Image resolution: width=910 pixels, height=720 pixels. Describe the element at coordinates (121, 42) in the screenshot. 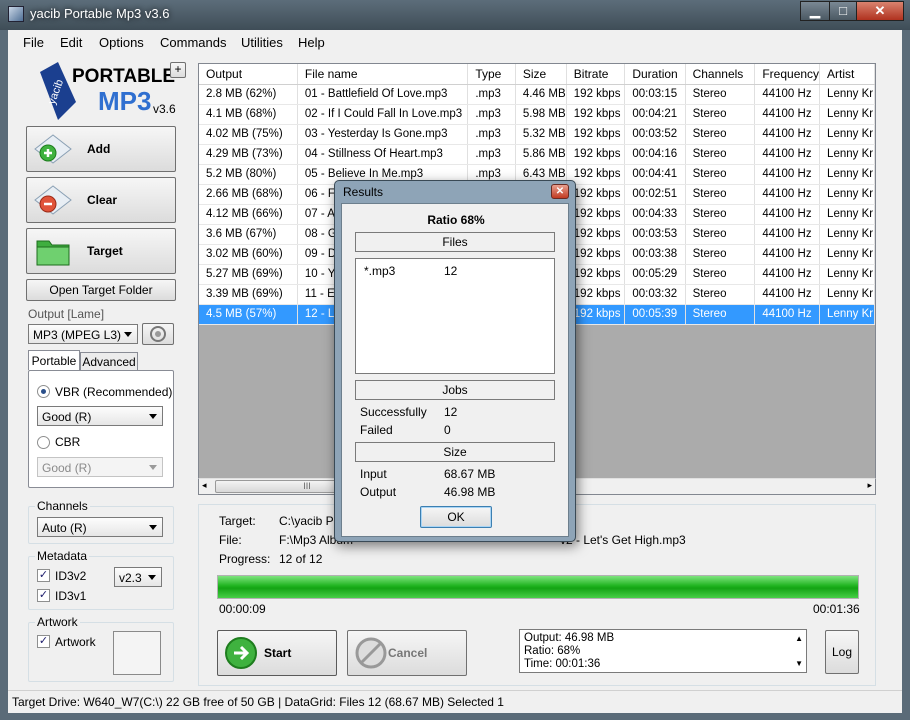

I see `menu-options: Options` at that location.